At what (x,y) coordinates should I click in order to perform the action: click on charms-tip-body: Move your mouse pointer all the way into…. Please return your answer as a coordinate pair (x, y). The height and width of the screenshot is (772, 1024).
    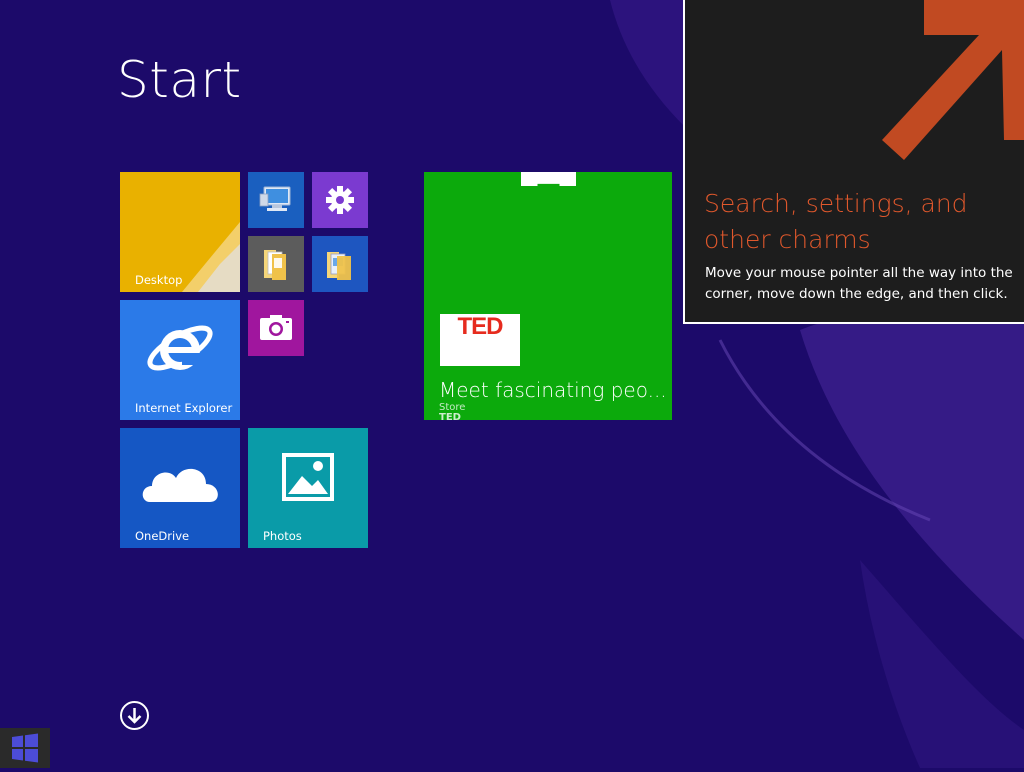
    Looking at the image, I should click on (859, 283).